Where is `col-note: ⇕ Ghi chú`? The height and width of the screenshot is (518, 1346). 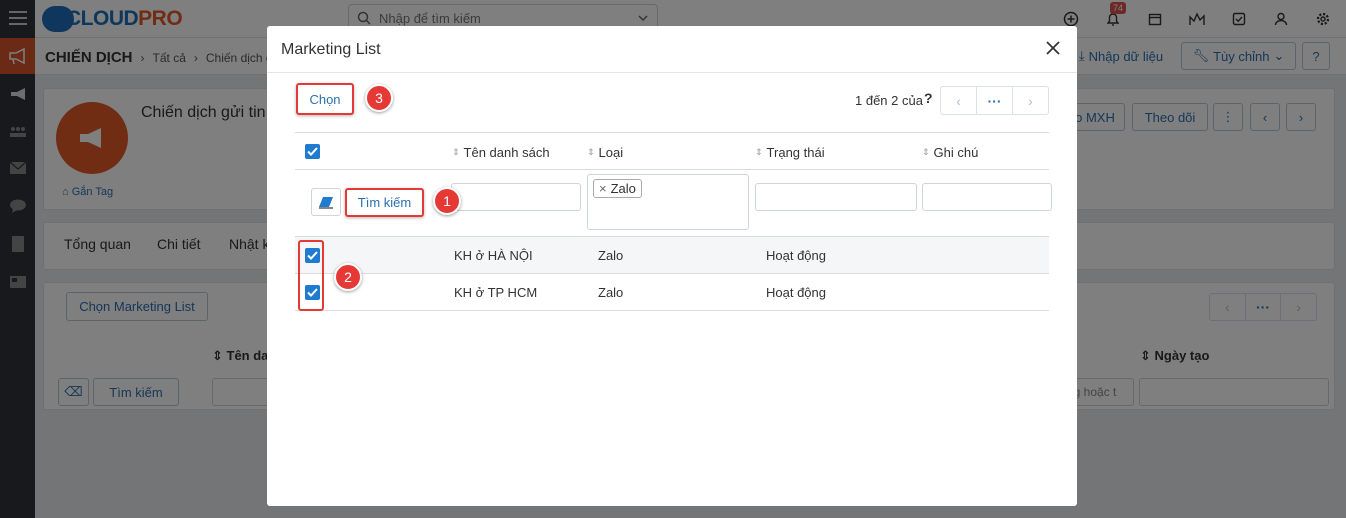 col-note: ⇕ Ghi chú is located at coordinates (950, 152).